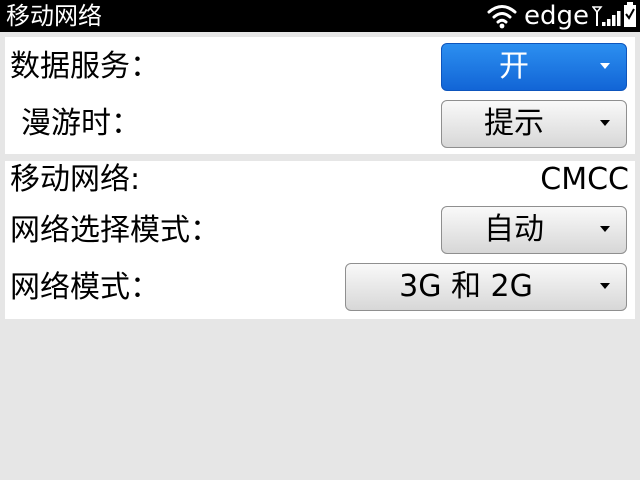 This screenshot has height=480, width=640. I want to click on data-service-label: 数据服务：, so click(85, 66).